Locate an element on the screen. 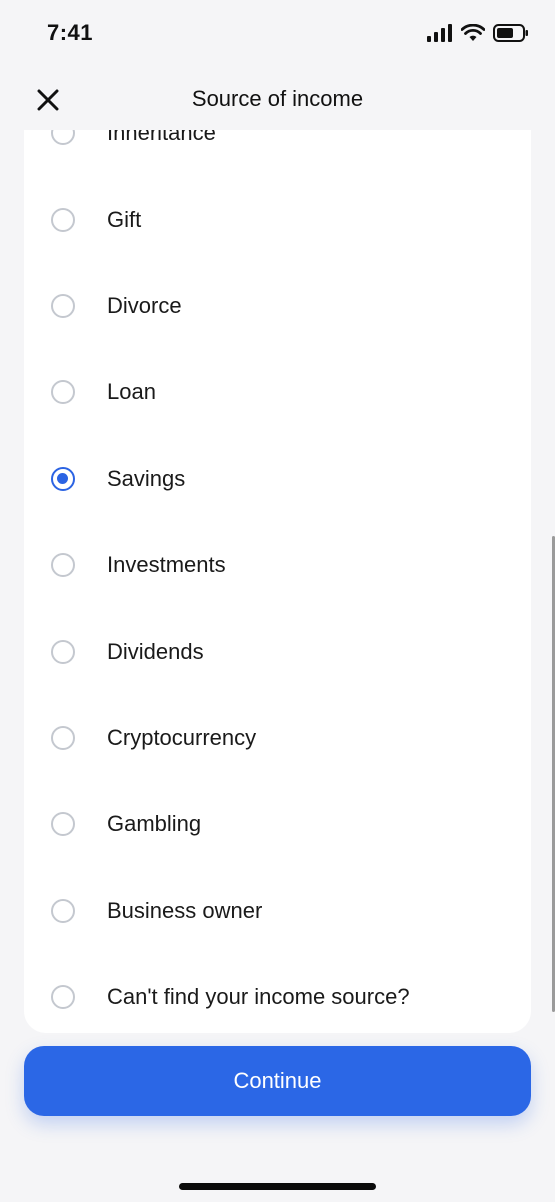 The image size is (555, 1202). option-cant-find-source: Can't find your income source? is located at coordinates (277, 993).